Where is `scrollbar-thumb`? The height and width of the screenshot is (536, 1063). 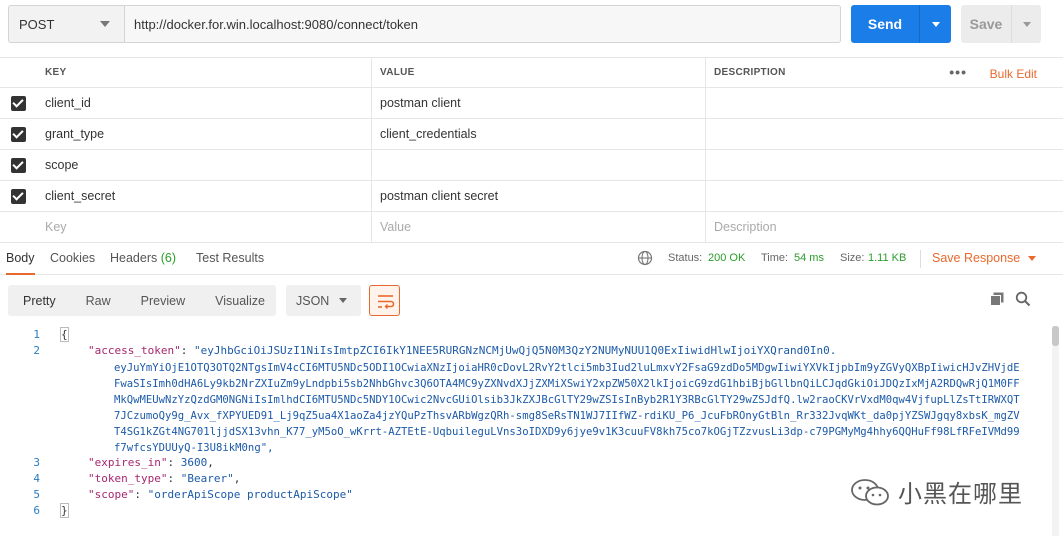
scrollbar-thumb is located at coordinates (1055, 336).